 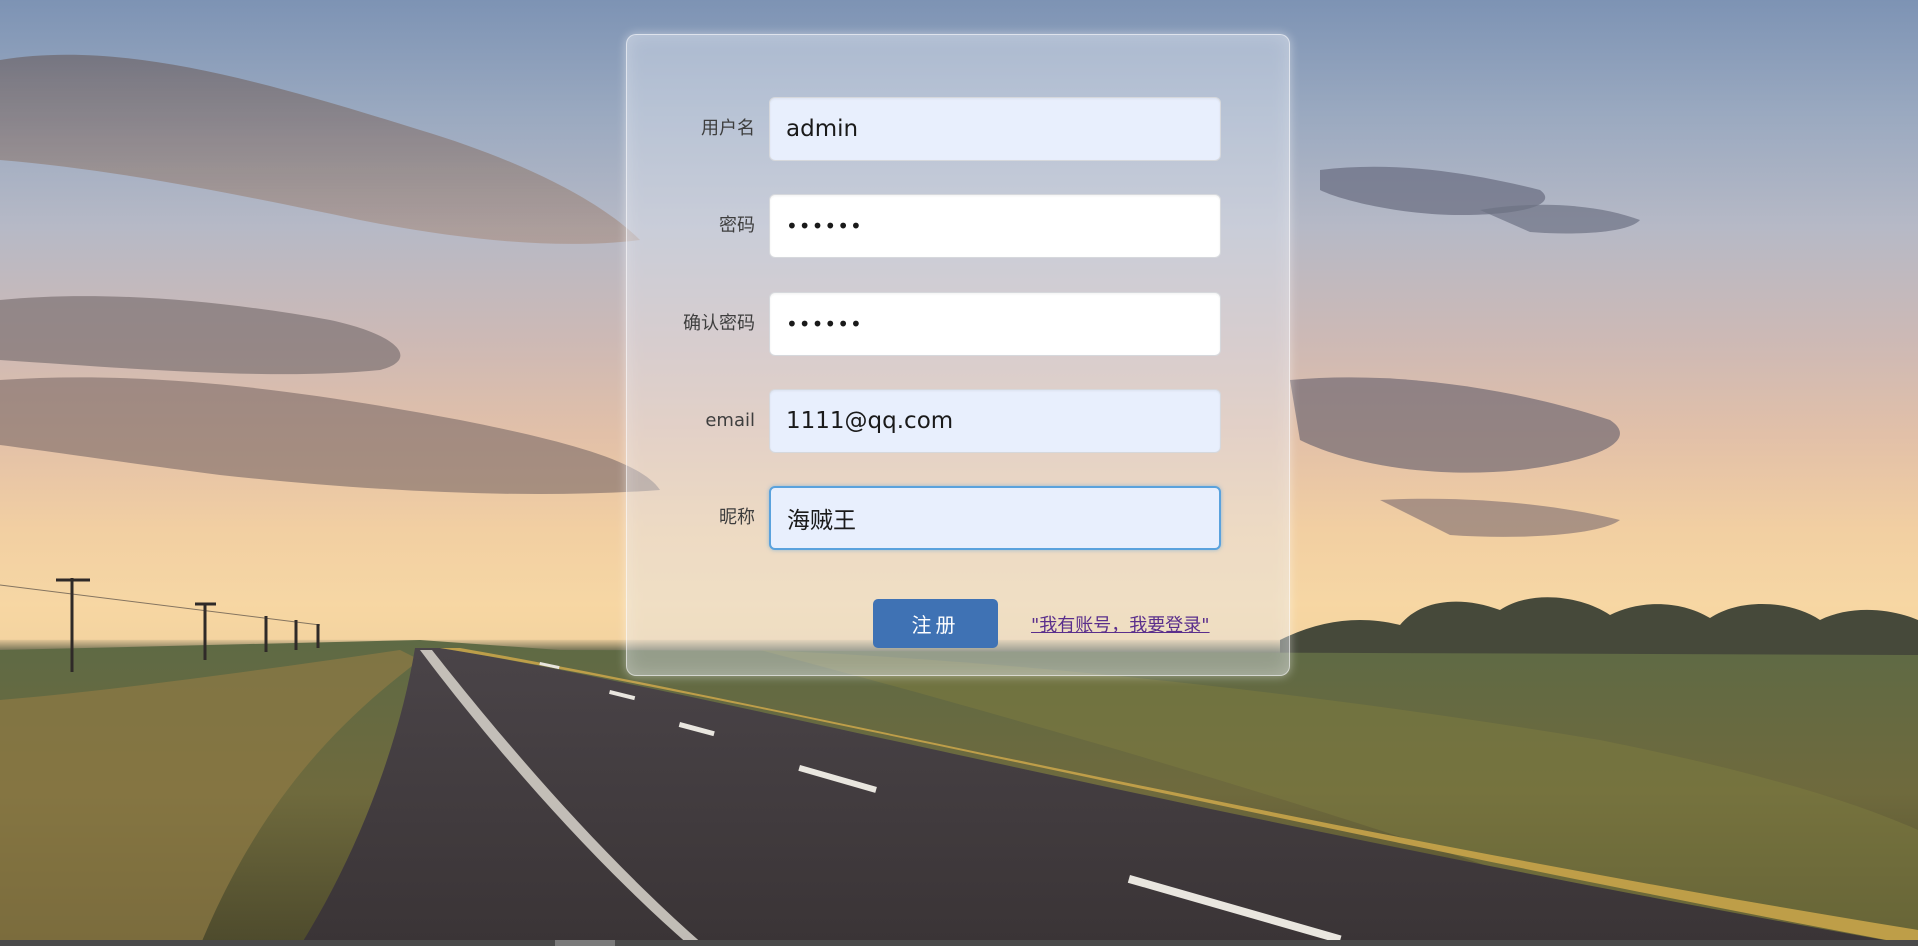 I want to click on nickname-row: 昵称, so click(x=959, y=518).